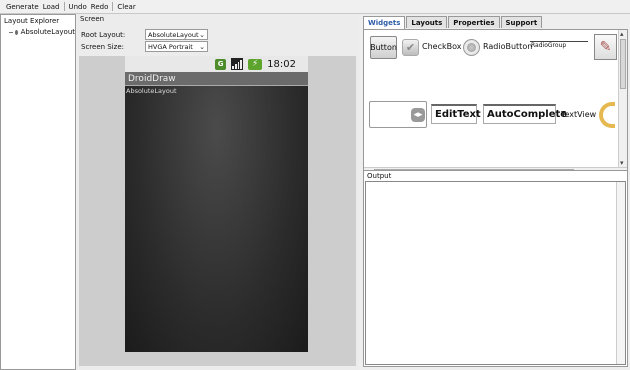 Image resolution: width=630 pixels, height=370 pixels. I want to click on root-layout-select: AbsoluteLayout ⌄, so click(176, 34).